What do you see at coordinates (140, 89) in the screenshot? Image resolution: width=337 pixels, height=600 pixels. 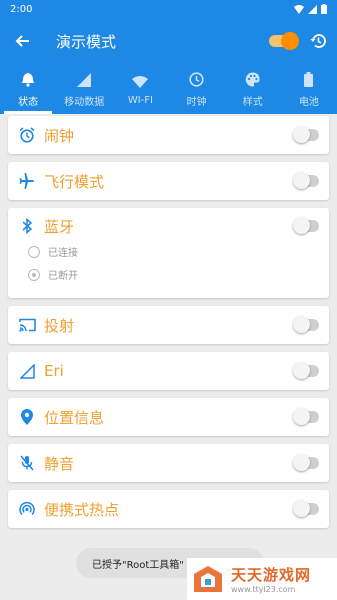 I see `tab-wifi: WI-FI` at bounding box center [140, 89].